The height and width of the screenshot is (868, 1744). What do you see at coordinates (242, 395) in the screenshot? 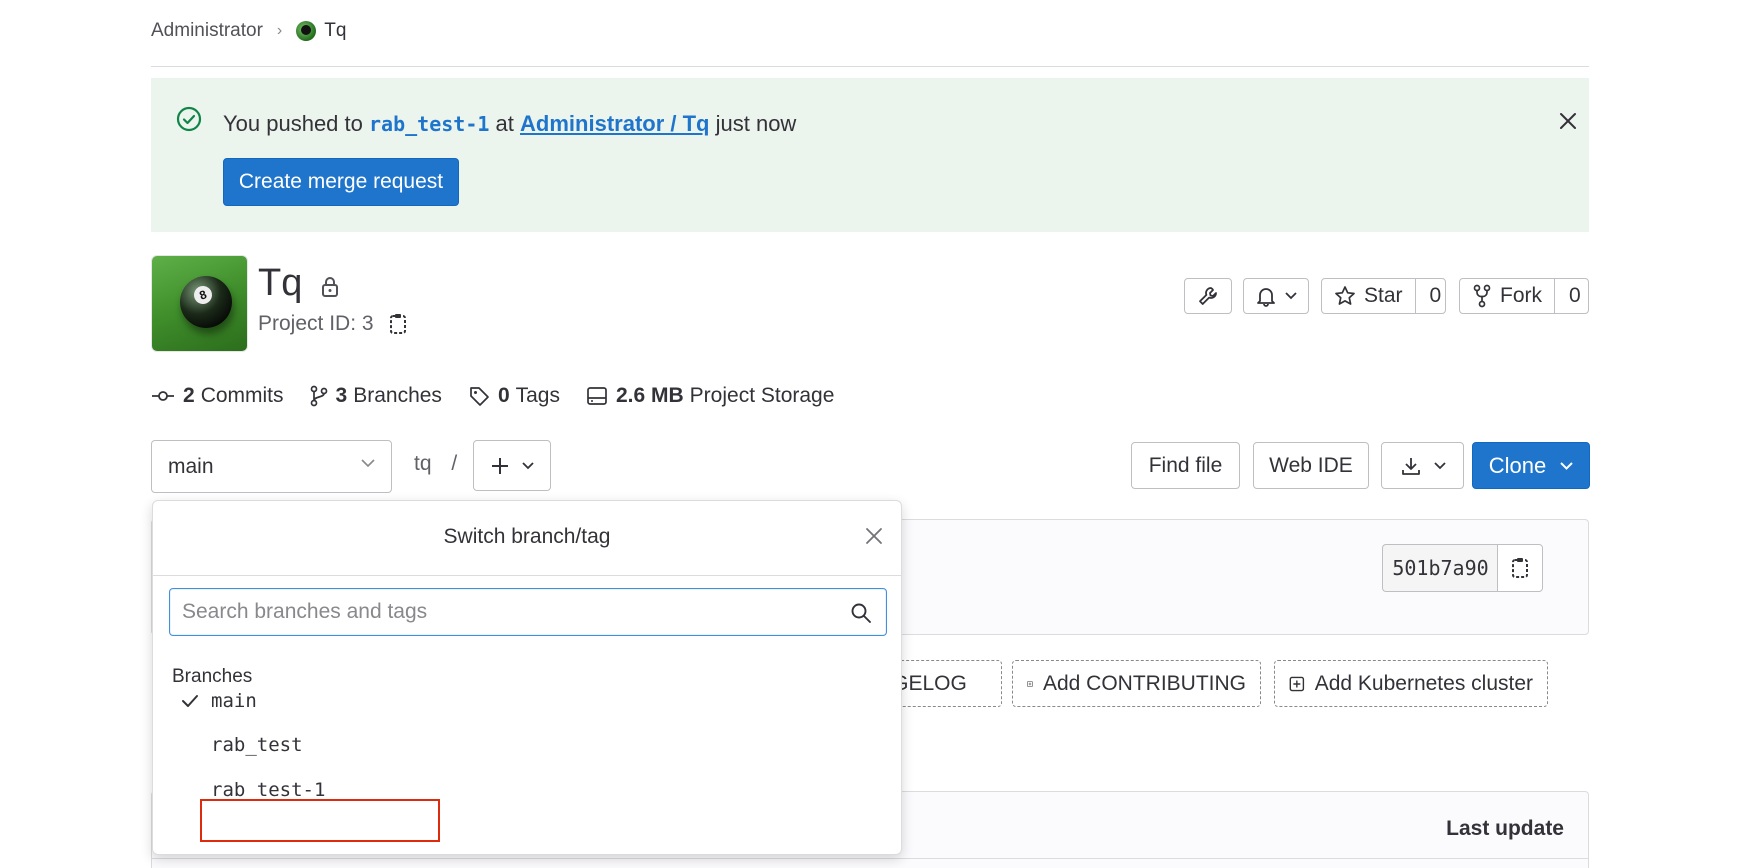
I see `commits-label: Commits` at bounding box center [242, 395].